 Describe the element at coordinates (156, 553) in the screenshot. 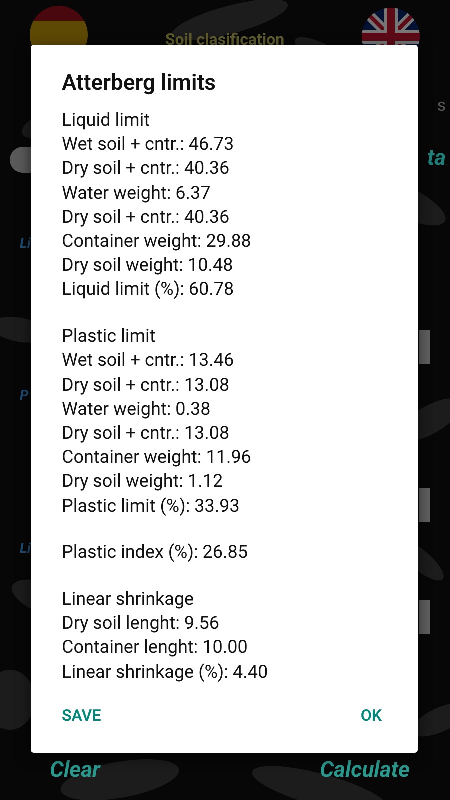

I see `result-line: Plastic index (%): 26.85` at that location.